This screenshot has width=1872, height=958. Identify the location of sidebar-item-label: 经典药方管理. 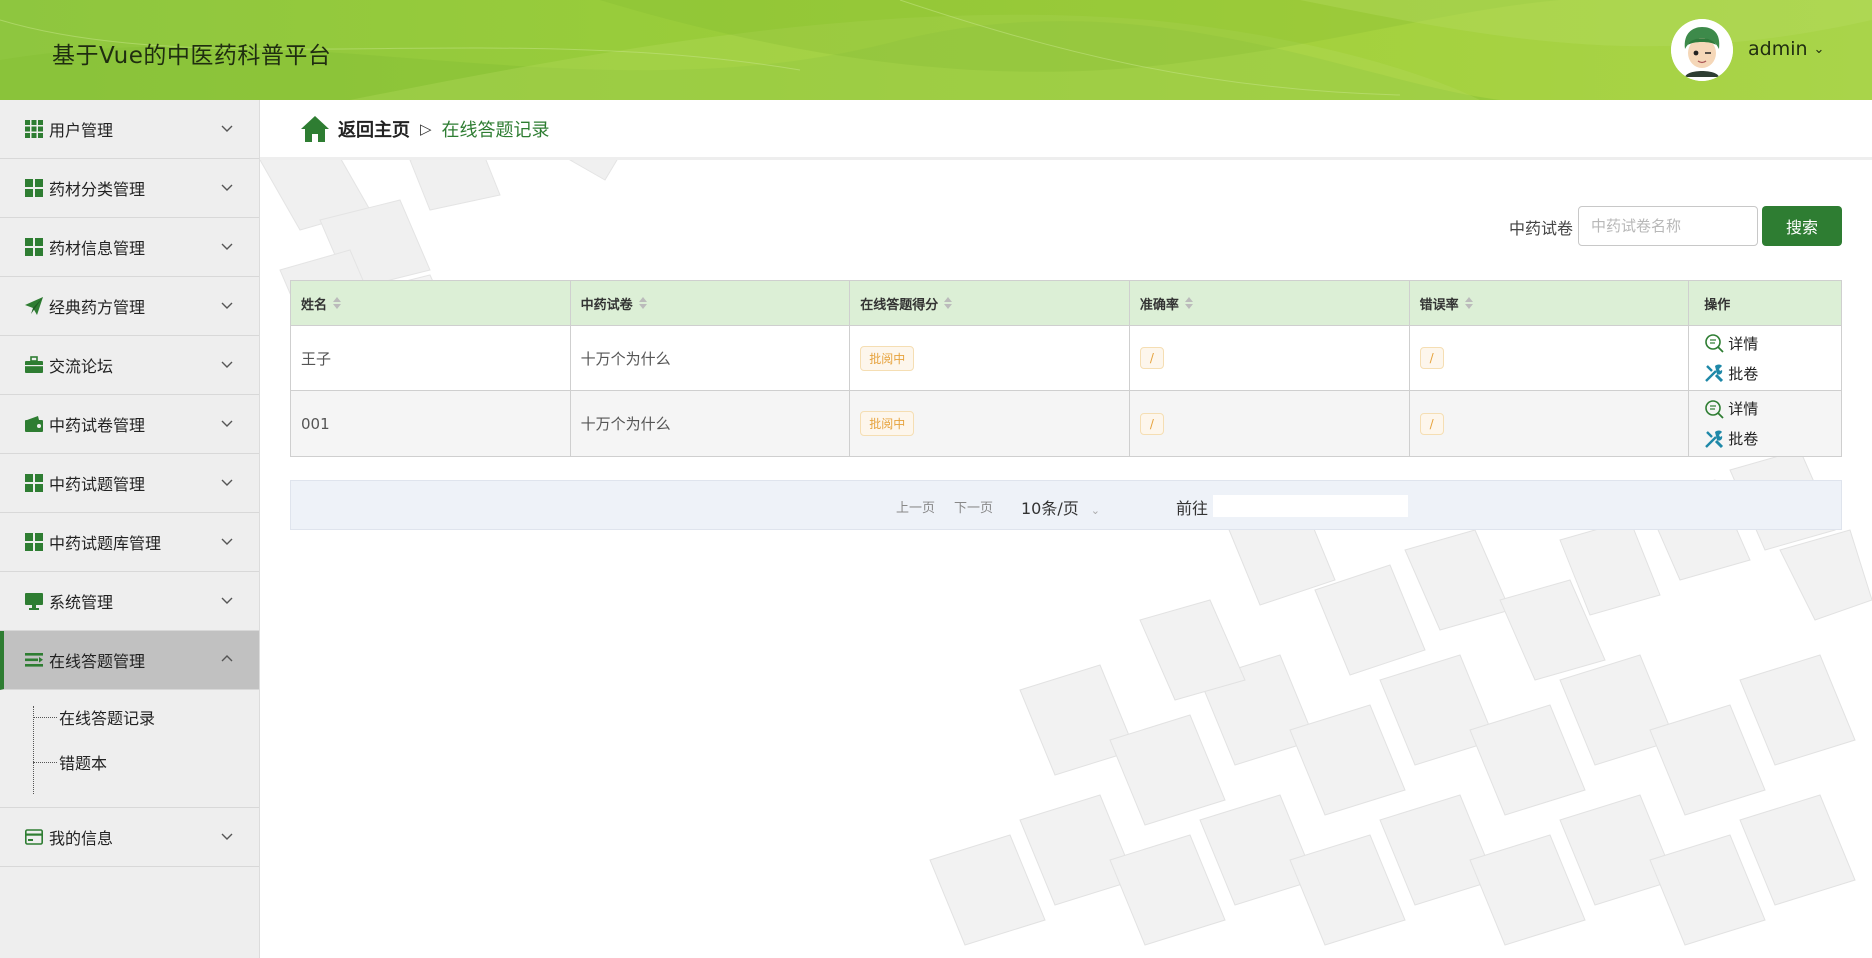
(97, 307).